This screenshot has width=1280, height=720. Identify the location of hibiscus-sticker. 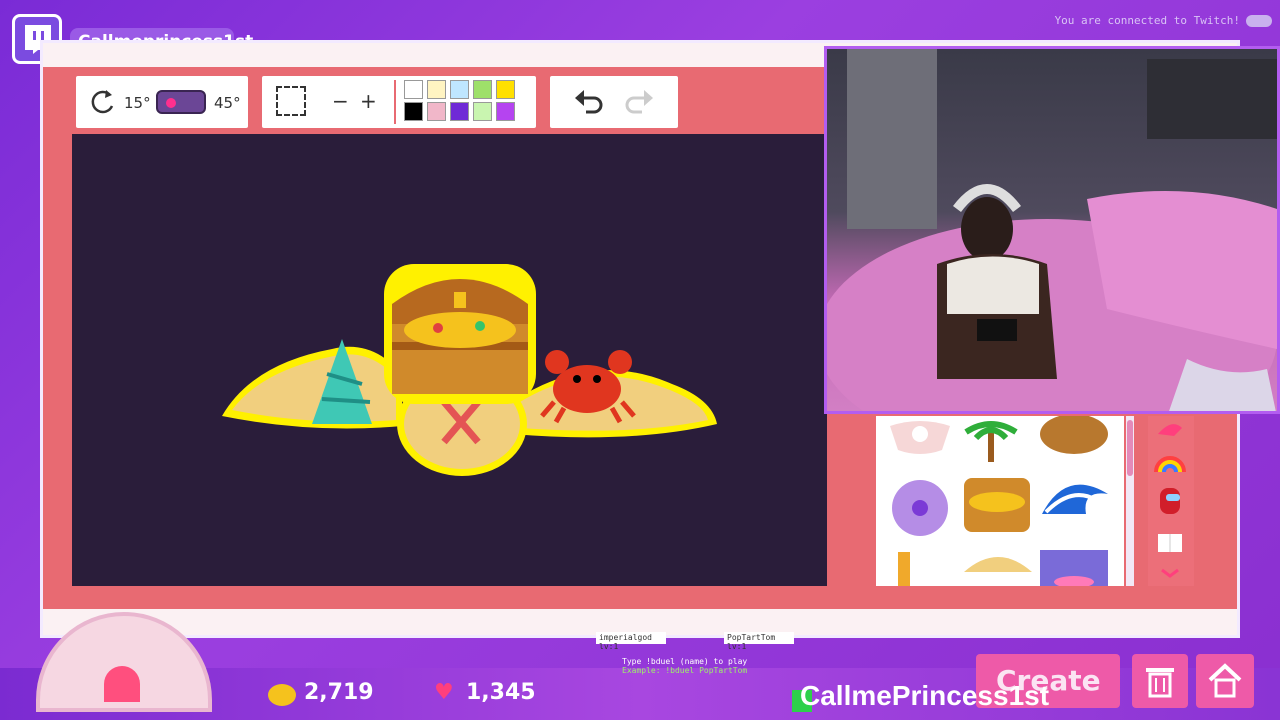
(920, 508).